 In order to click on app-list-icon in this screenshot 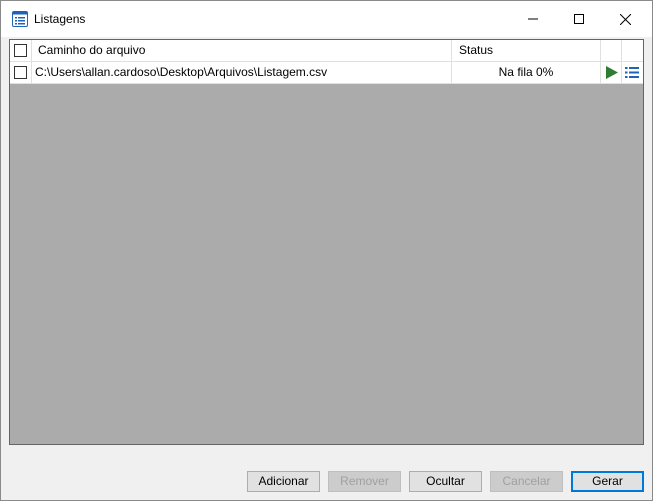, I will do `click(20, 19)`.